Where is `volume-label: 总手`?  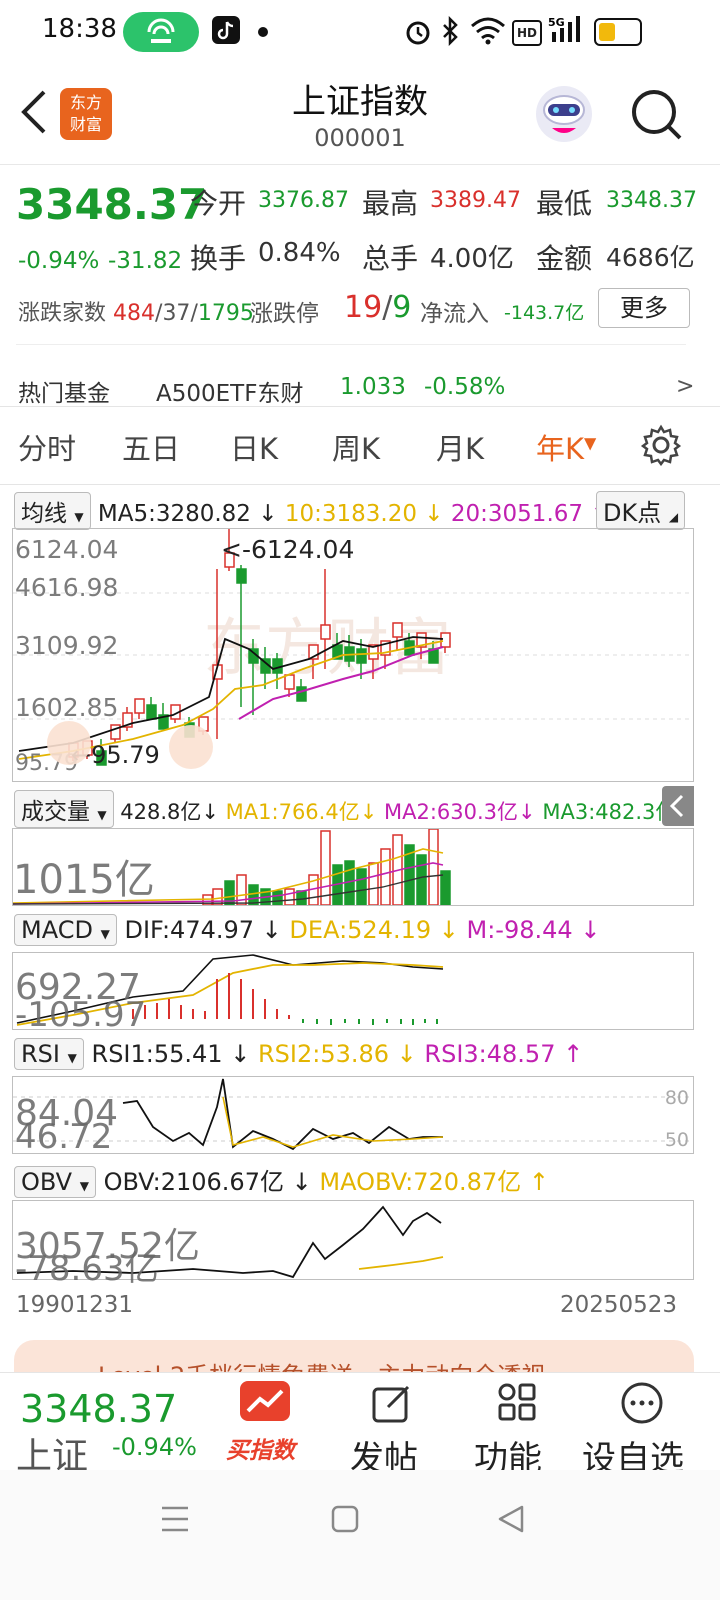
volume-label: 总手 is located at coordinates (390, 258).